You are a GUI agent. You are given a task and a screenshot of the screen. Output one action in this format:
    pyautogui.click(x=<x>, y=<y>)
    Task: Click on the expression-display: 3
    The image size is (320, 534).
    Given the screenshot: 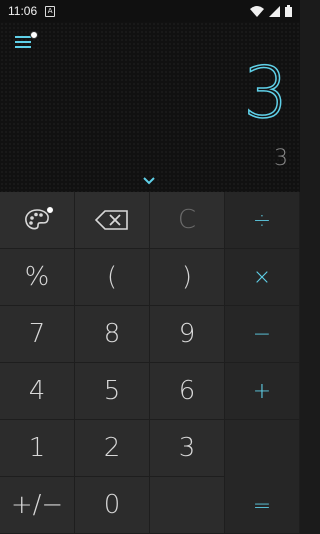 What is the action you would take?
    pyautogui.click(x=281, y=158)
    